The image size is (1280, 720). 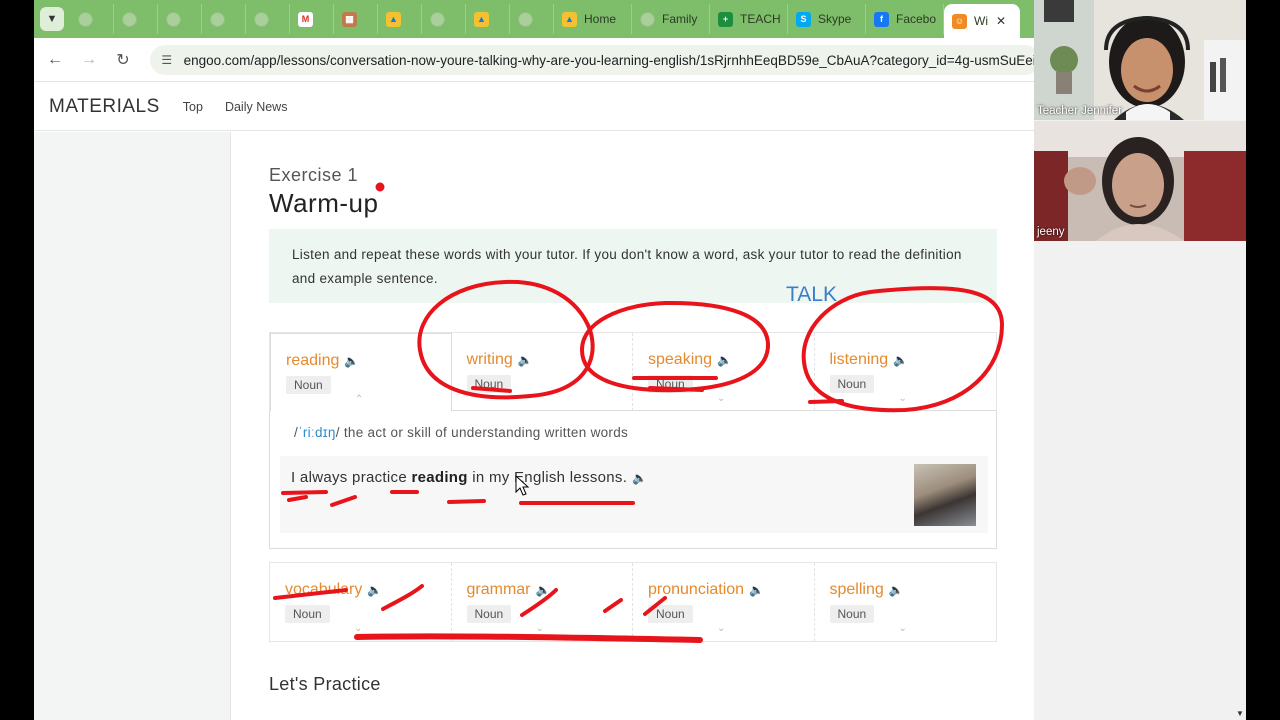 What do you see at coordinates (323, 360) in the screenshot?
I see `word-label: reading 🔈` at bounding box center [323, 360].